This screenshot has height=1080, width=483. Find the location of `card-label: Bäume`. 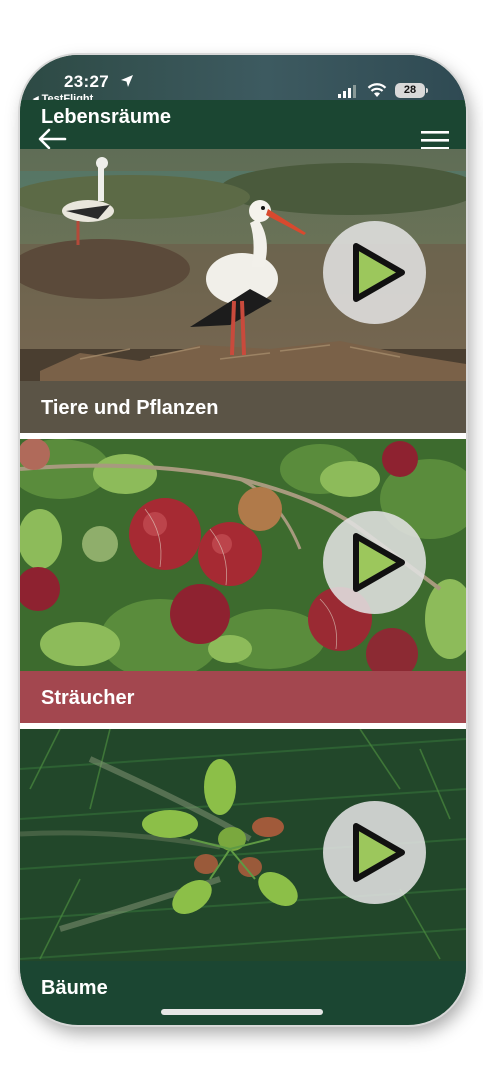

card-label: Bäume is located at coordinates (243, 987).